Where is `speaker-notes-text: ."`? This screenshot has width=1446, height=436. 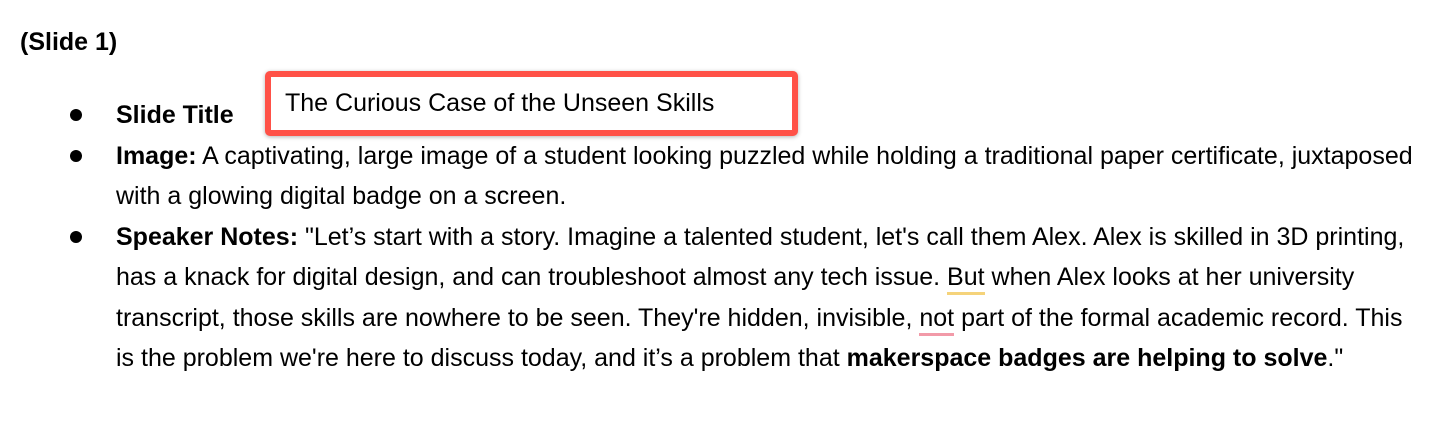 speaker-notes-text: ." is located at coordinates (1335, 358).